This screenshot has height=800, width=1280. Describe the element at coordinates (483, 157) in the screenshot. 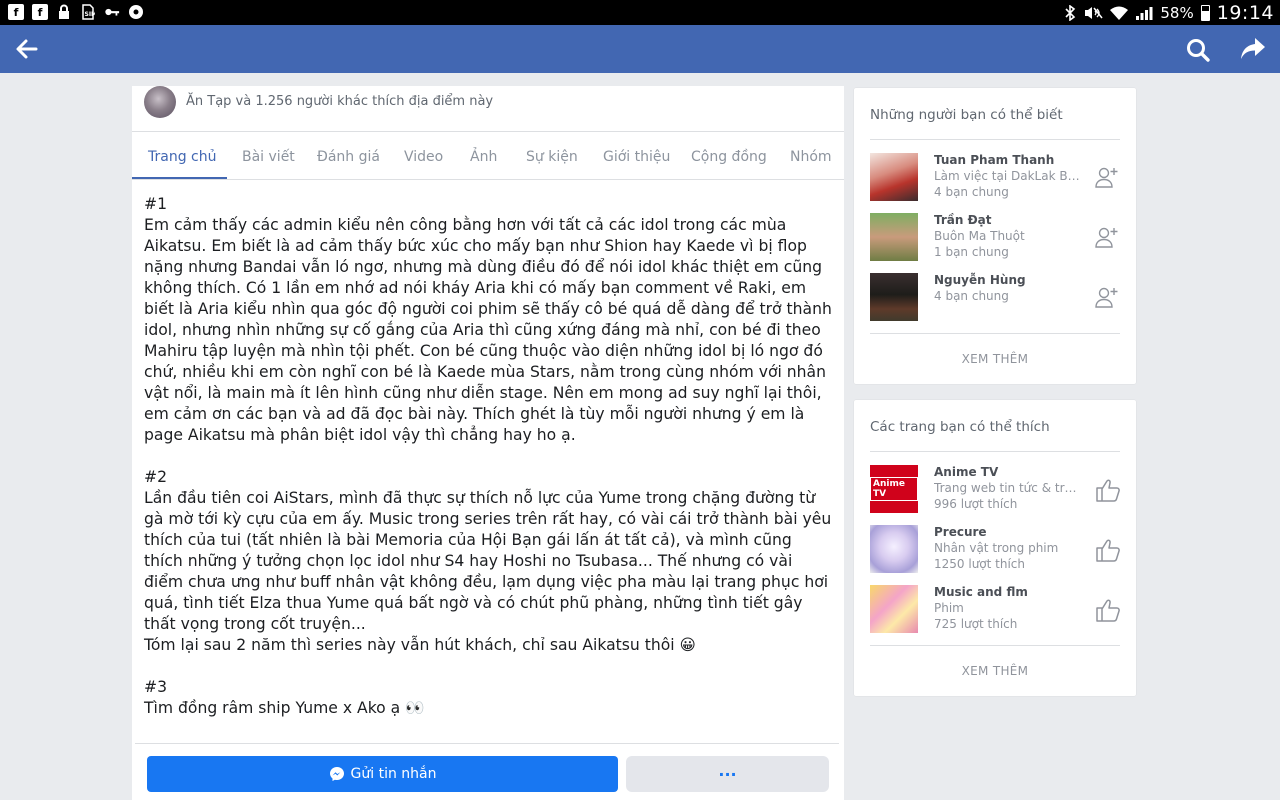

I see `tab-photos: Ảnh` at that location.